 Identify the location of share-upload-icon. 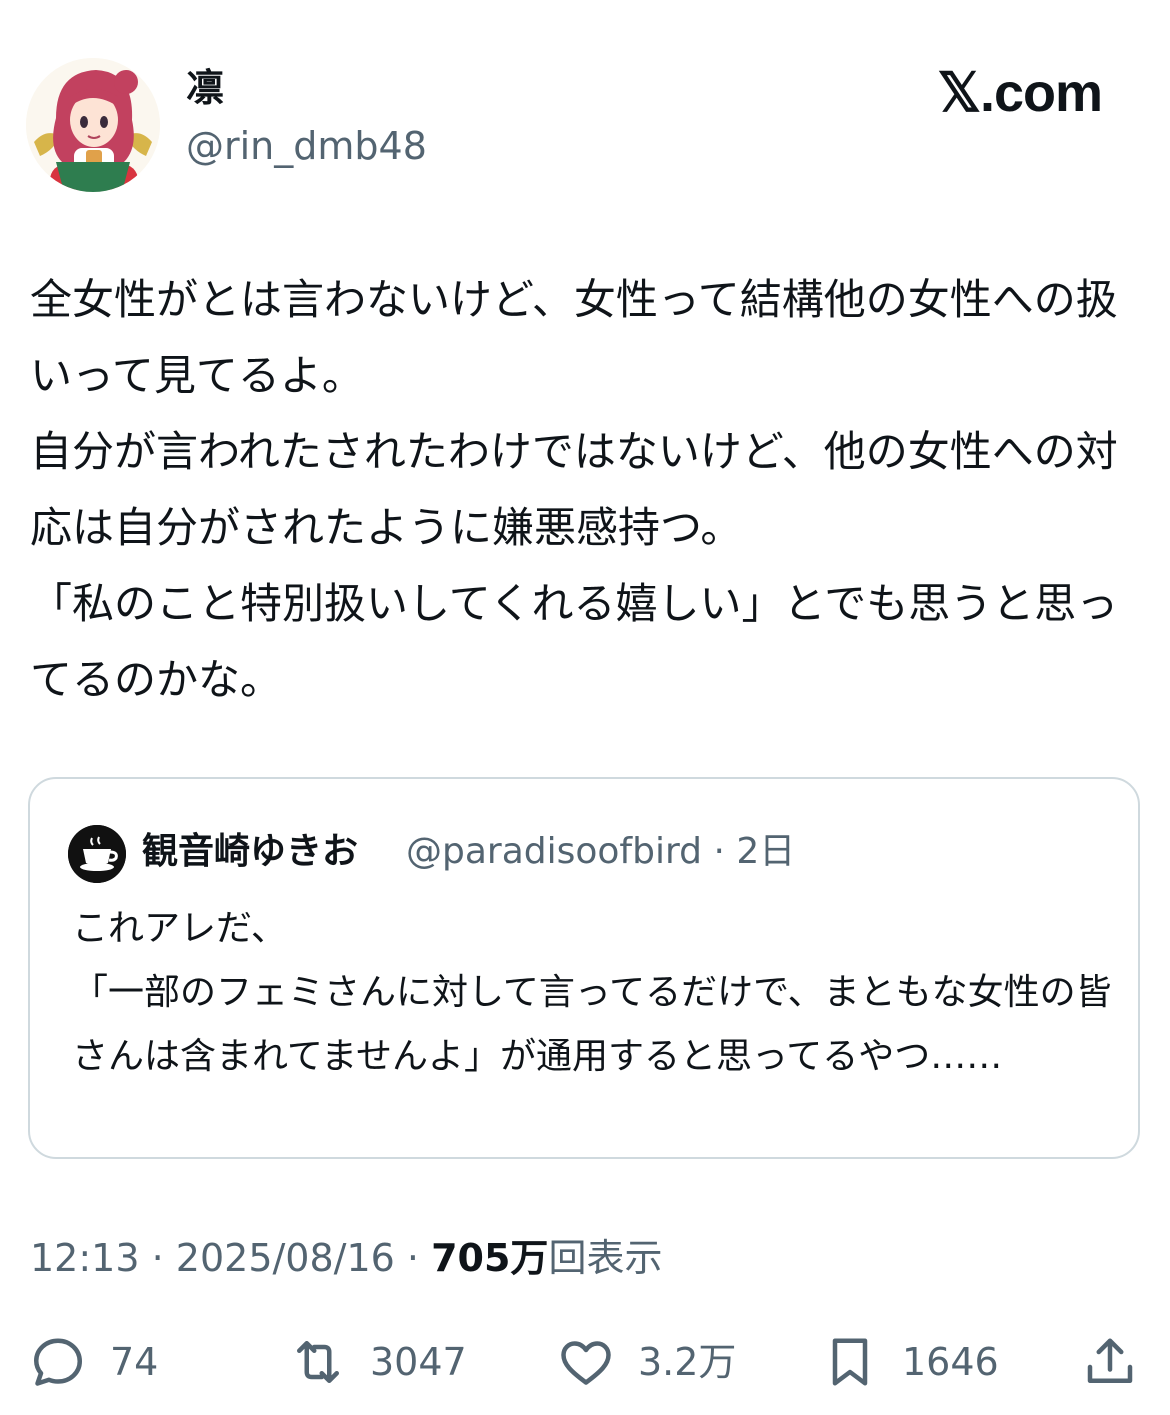
(1110, 1360).